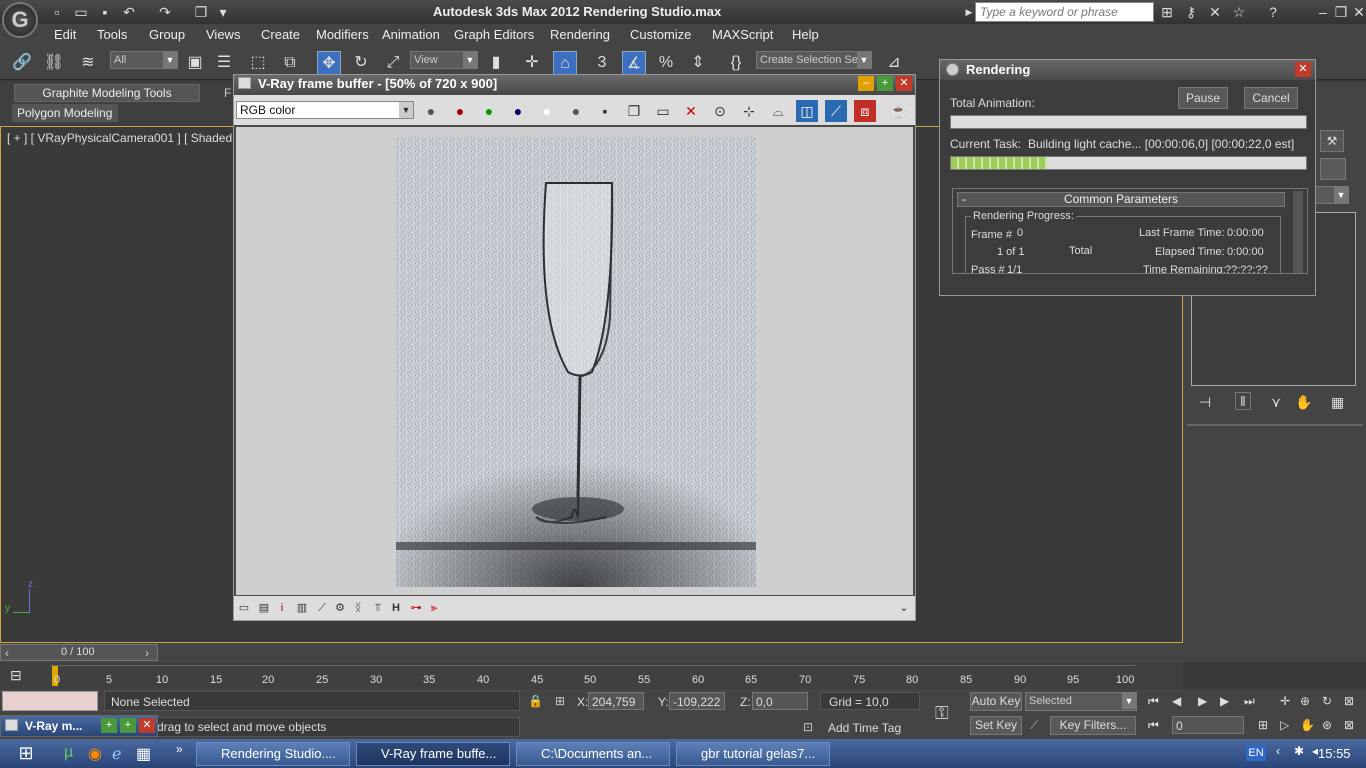  What do you see at coordinates (1205, 402) in the screenshot?
I see `pin-stack-icon: ⊣` at bounding box center [1205, 402].